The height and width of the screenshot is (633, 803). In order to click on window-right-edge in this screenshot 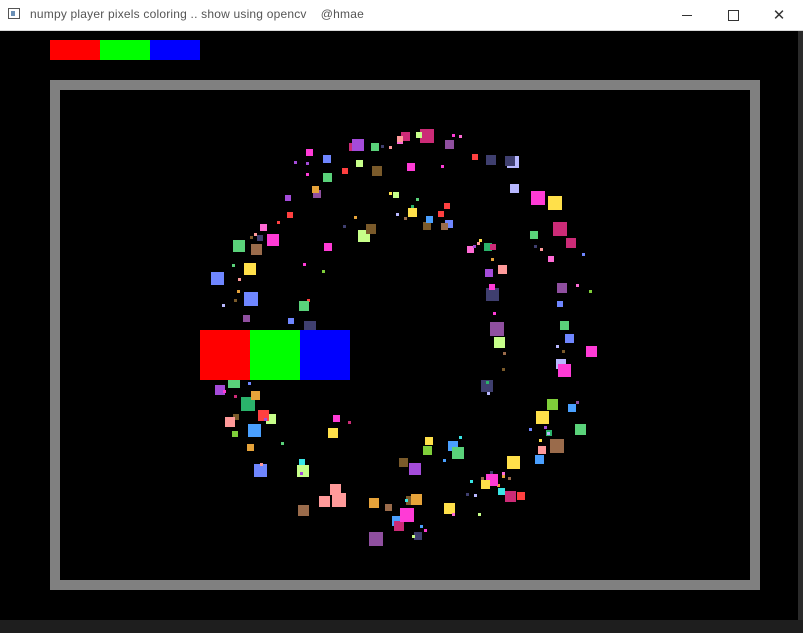, I will do `click(800, 325)`.